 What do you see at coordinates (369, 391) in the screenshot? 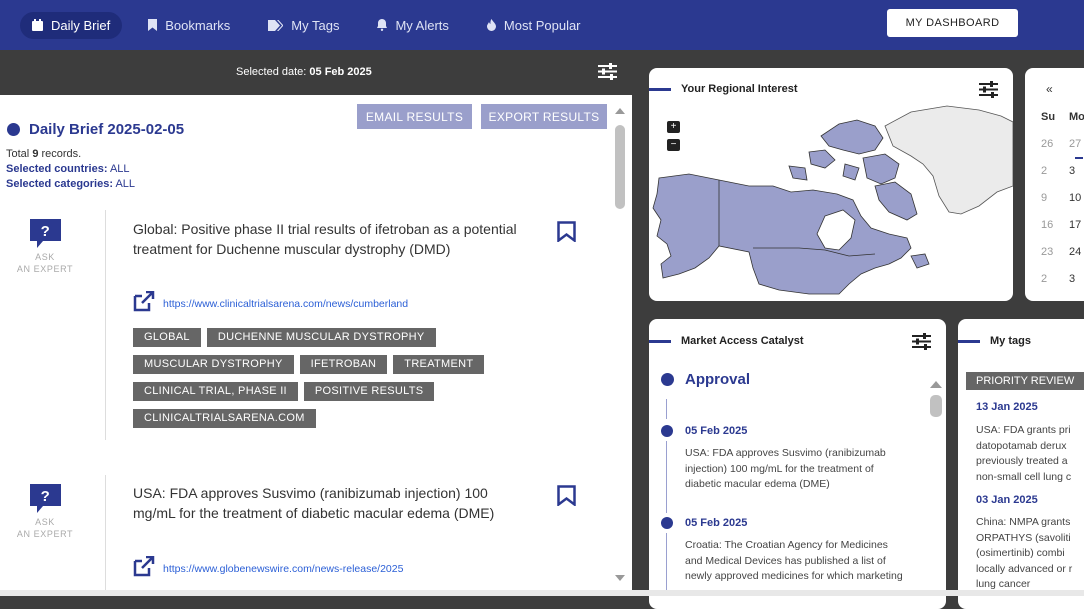
I see `tag: POSITIVE RESULTS` at bounding box center [369, 391].